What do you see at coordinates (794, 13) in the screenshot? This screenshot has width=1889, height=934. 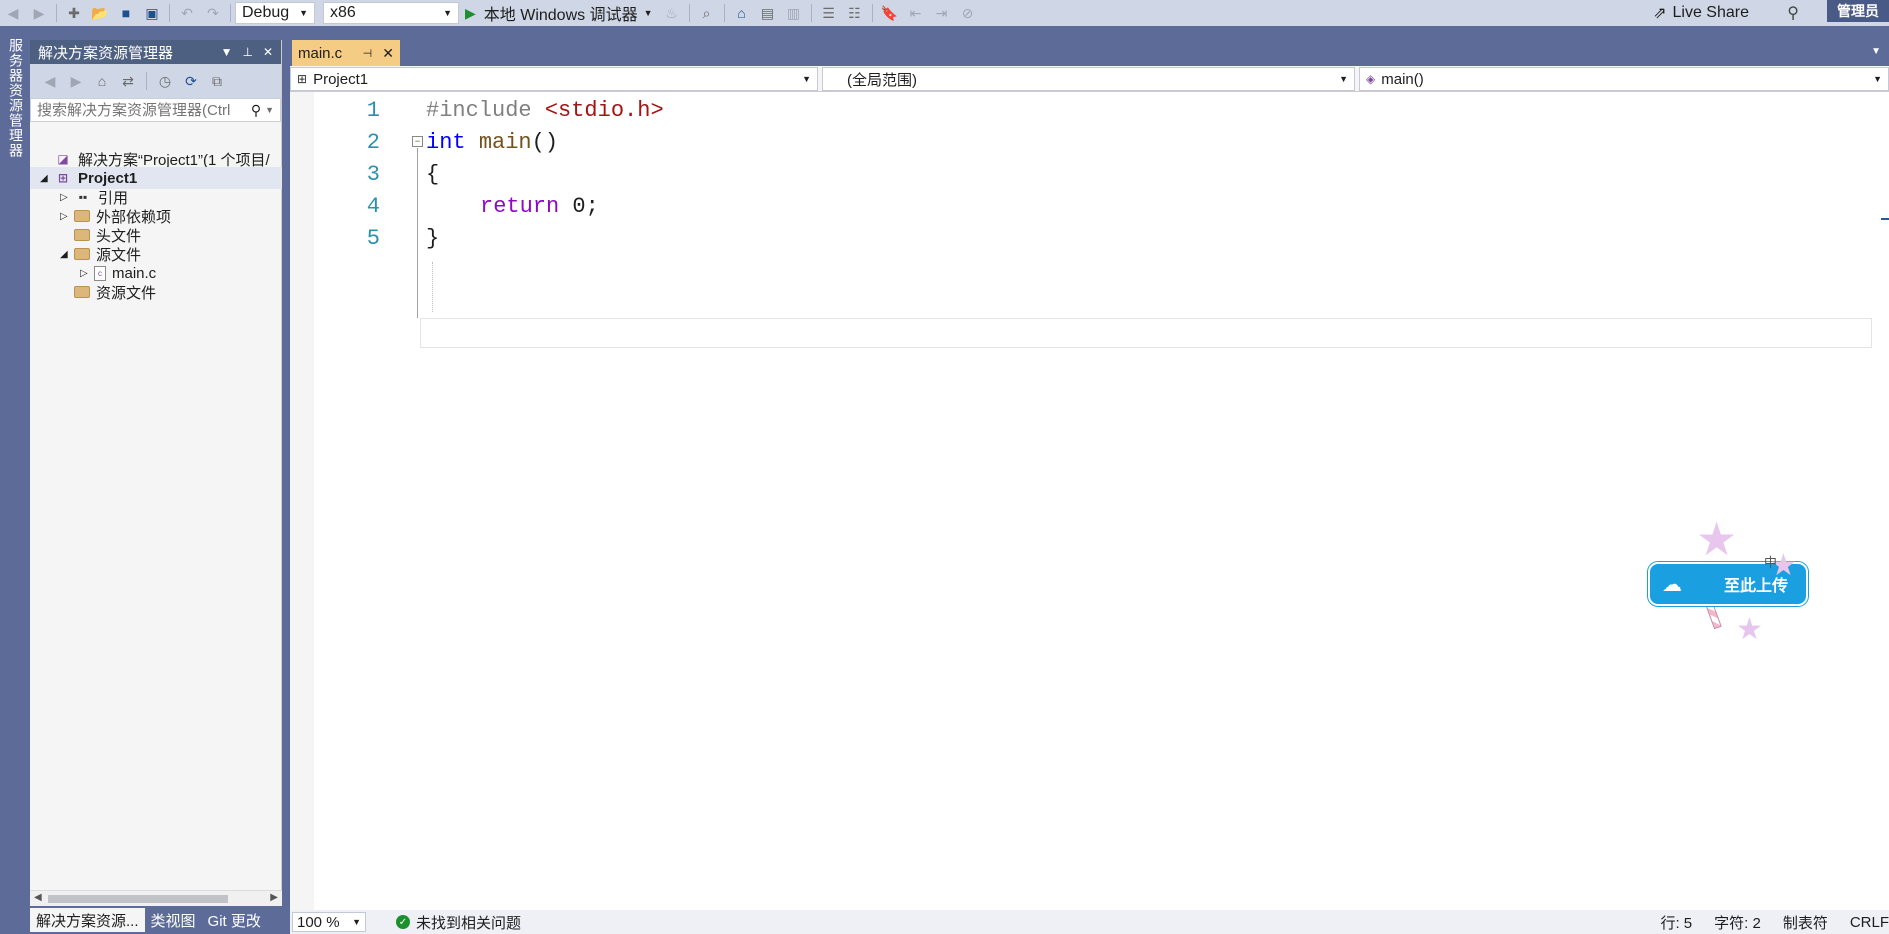 I see `uncomment-icon: ▥` at bounding box center [794, 13].